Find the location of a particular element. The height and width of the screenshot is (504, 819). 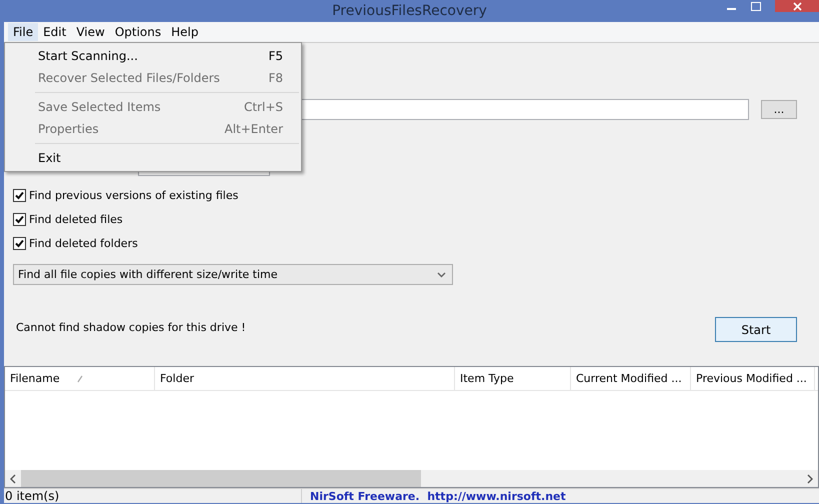

checkbox-label: Find deleted folders is located at coordinates (83, 243).